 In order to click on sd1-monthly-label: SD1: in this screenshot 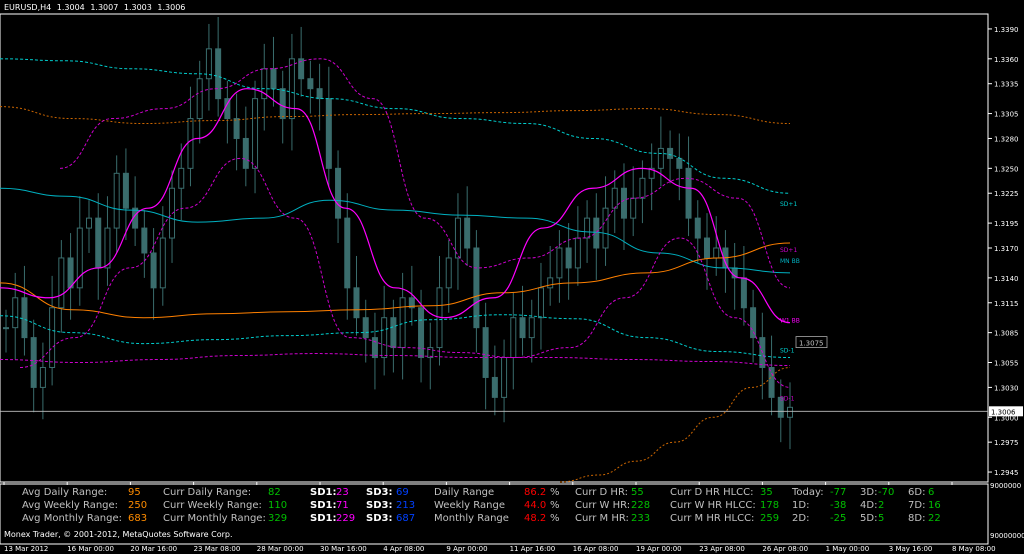, I will do `click(323, 518)`.